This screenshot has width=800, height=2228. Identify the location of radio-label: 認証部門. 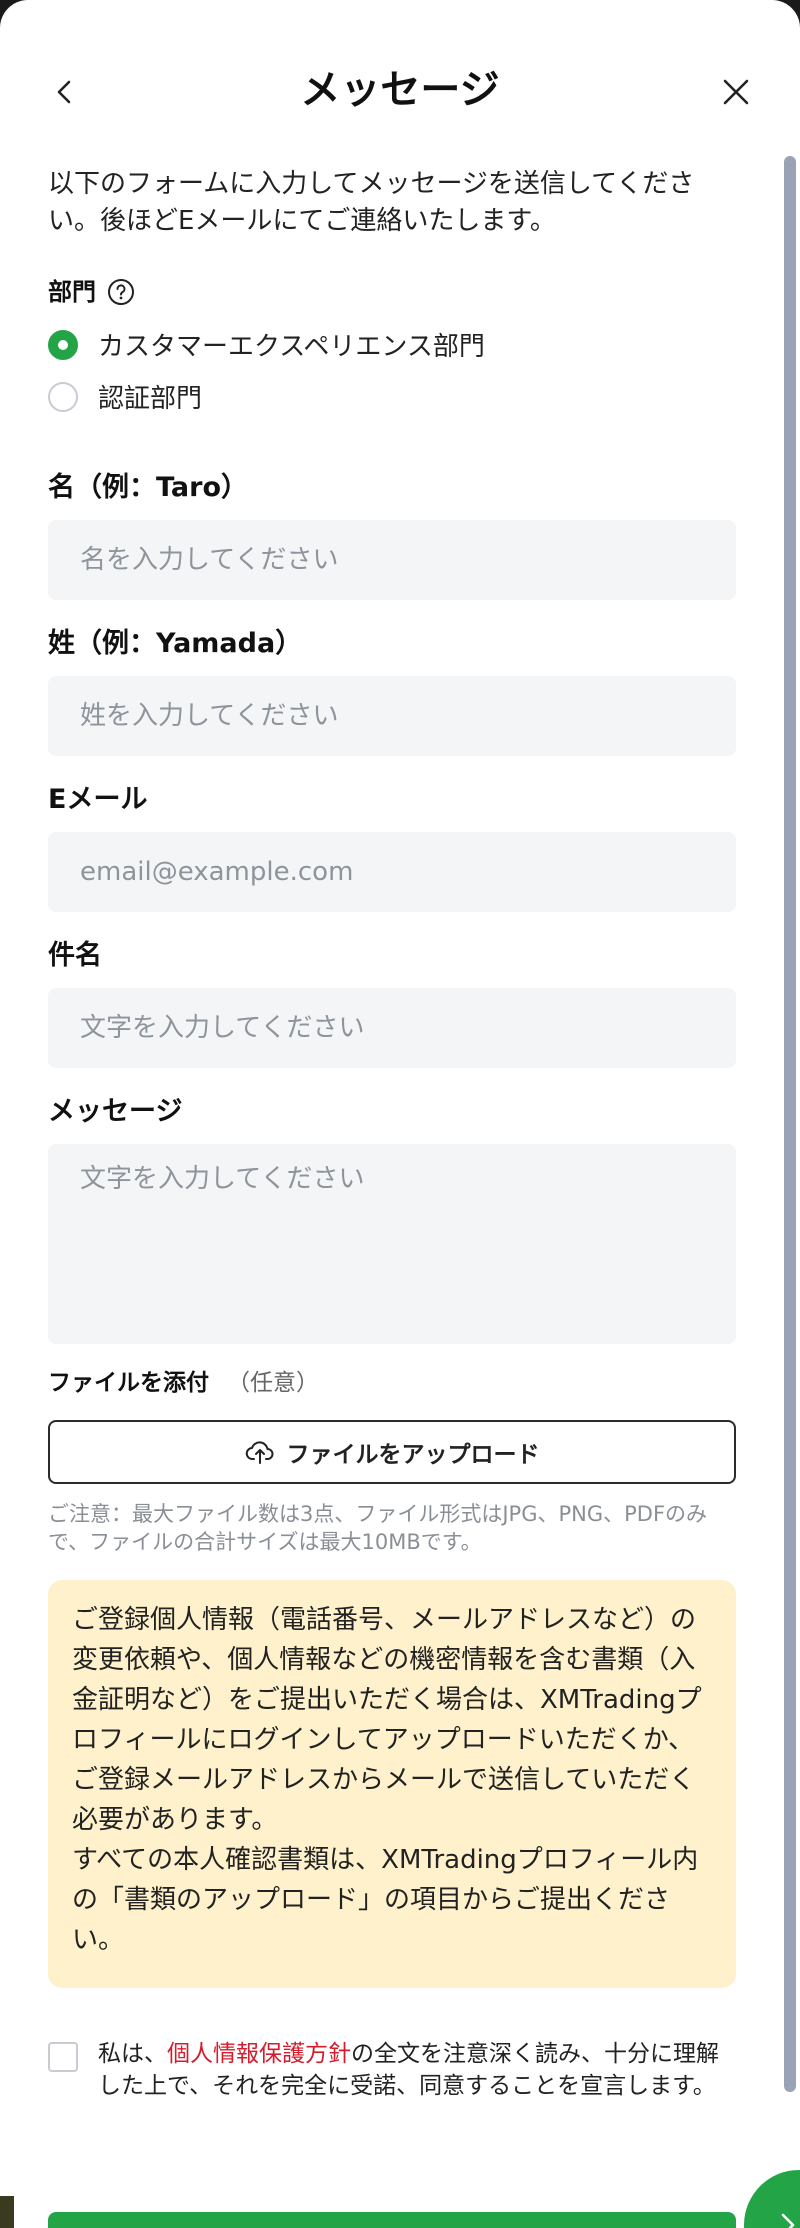
(150, 399).